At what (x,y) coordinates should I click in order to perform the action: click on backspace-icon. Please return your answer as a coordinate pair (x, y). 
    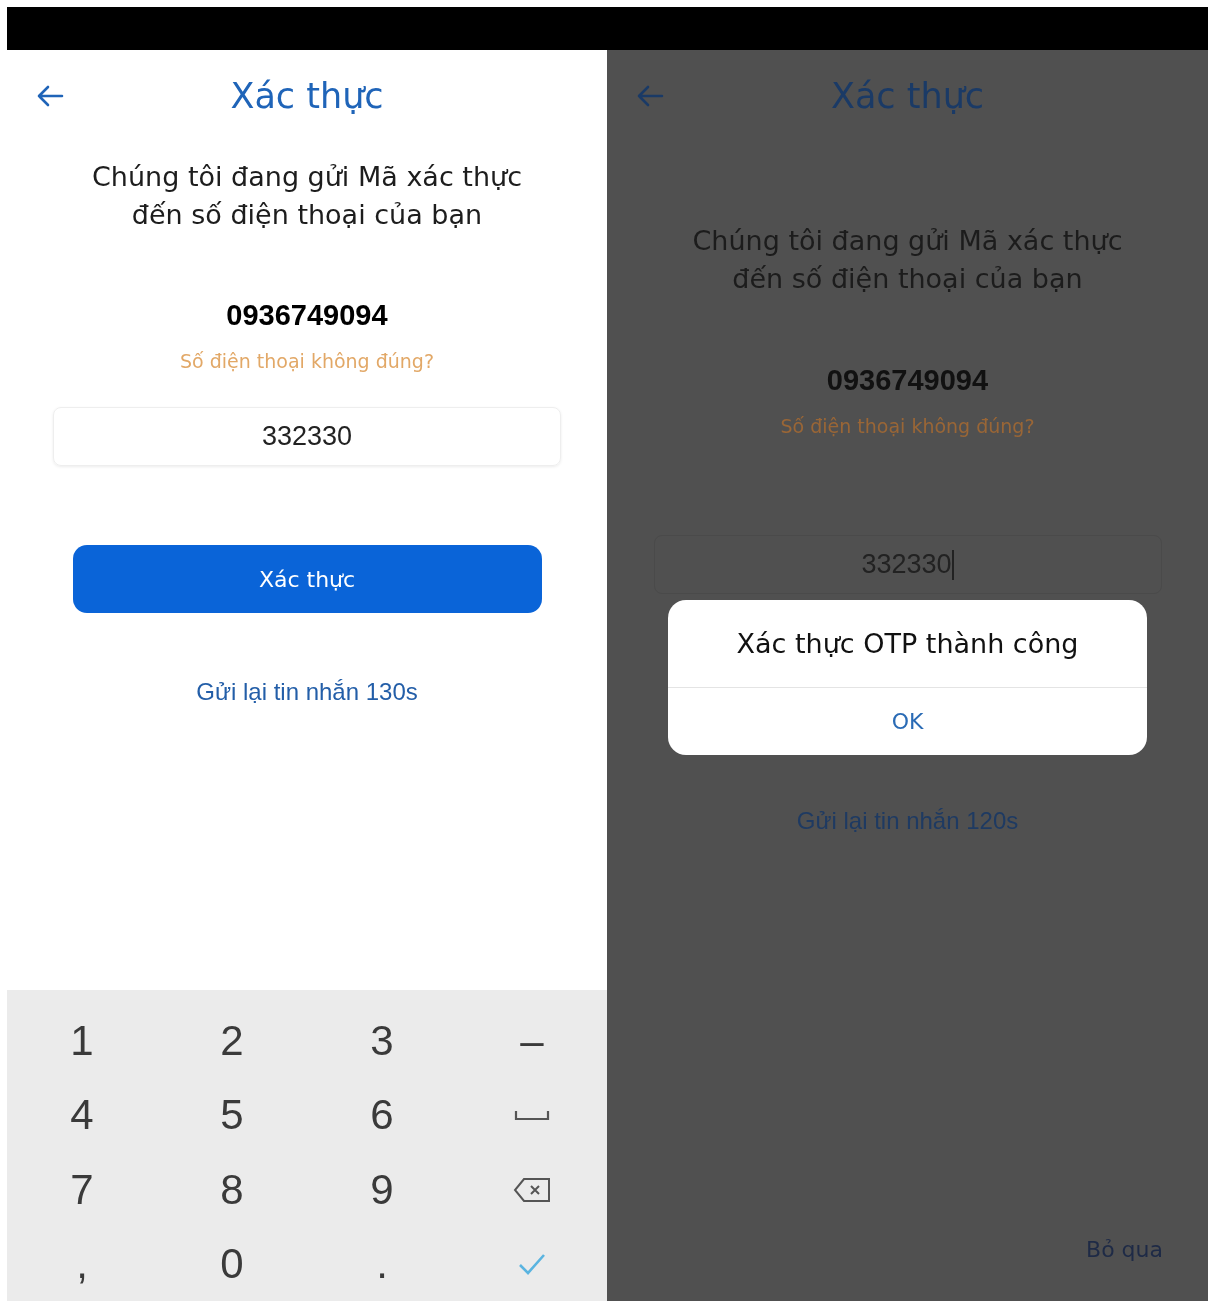
    Looking at the image, I should click on (532, 1189).